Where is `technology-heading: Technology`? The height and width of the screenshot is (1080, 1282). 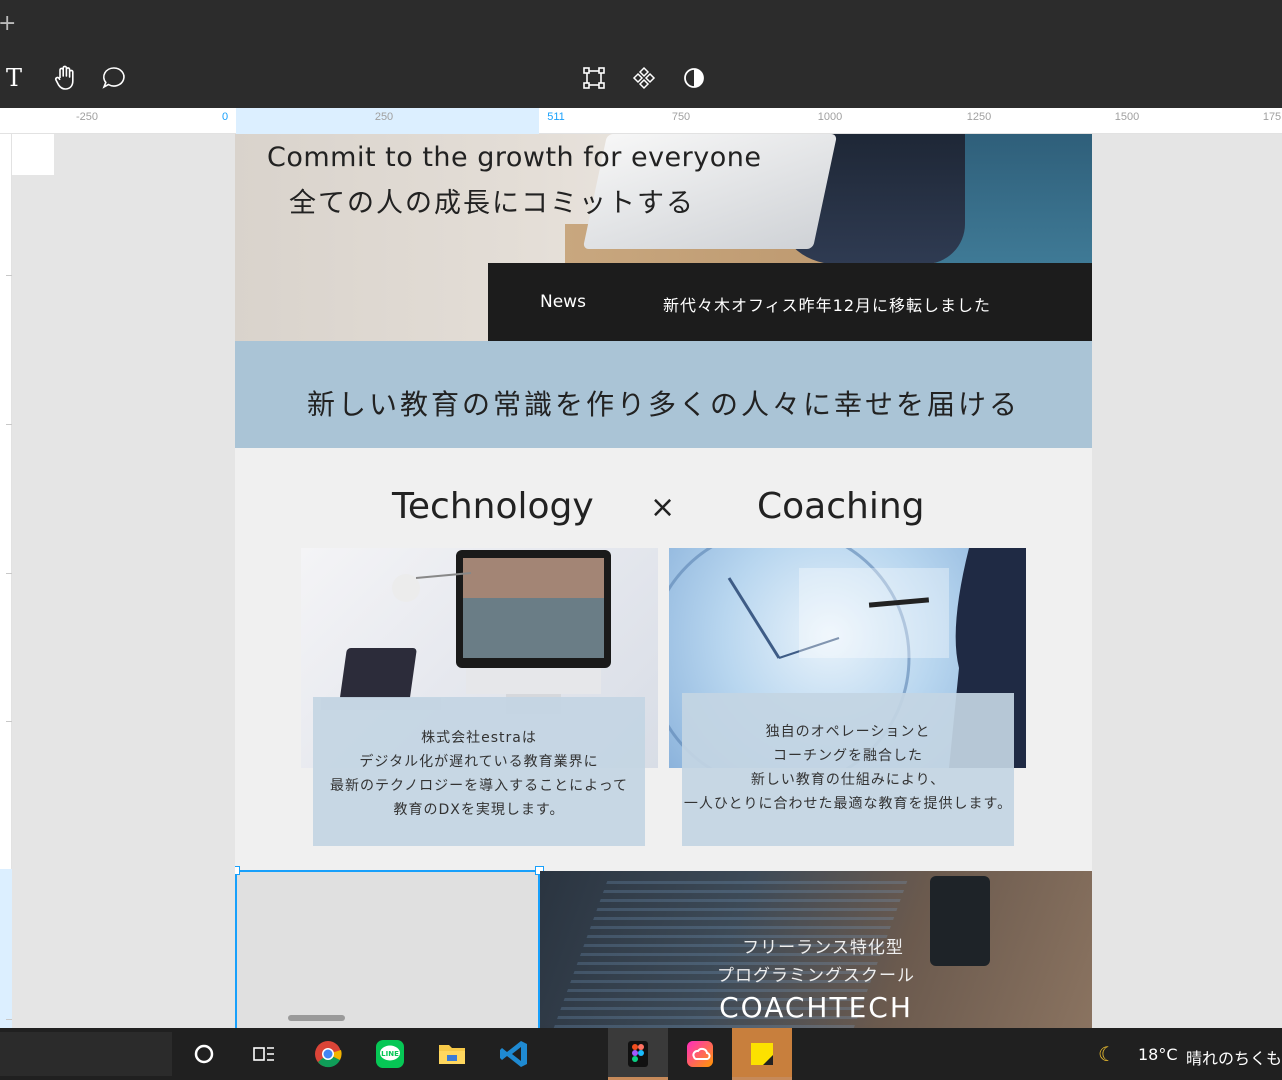 technology-heading: Technology is located at coordinates (493, 506).